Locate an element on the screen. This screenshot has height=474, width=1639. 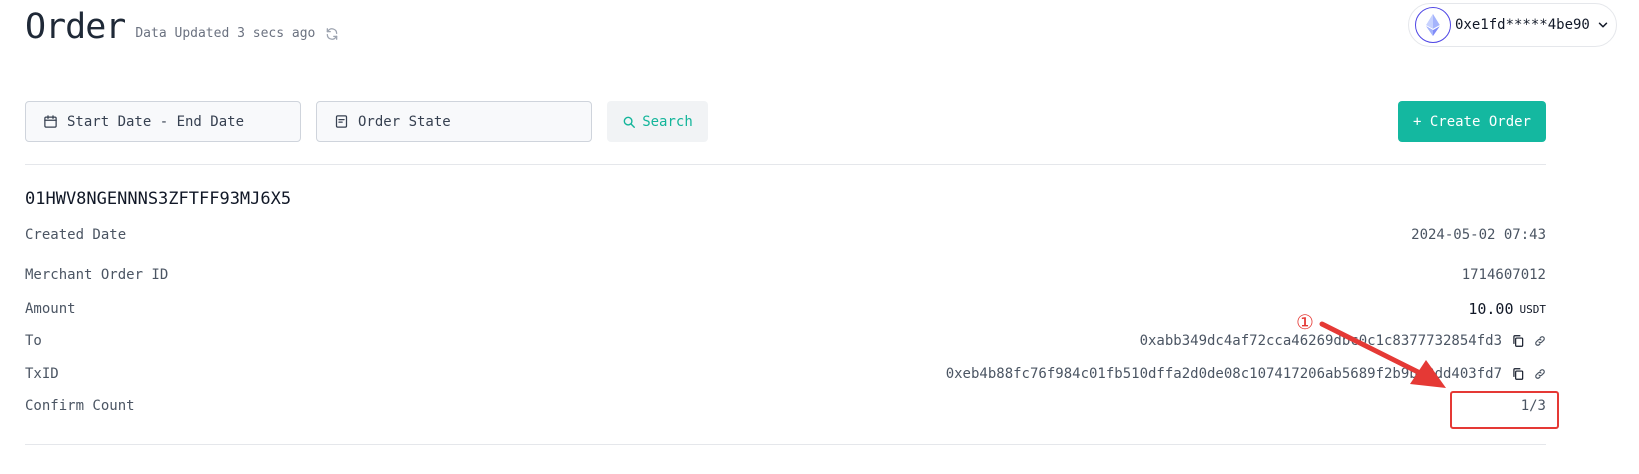
wallet-selector: 0xe1fd*****4be90 is located at coordinates (1512, 25).